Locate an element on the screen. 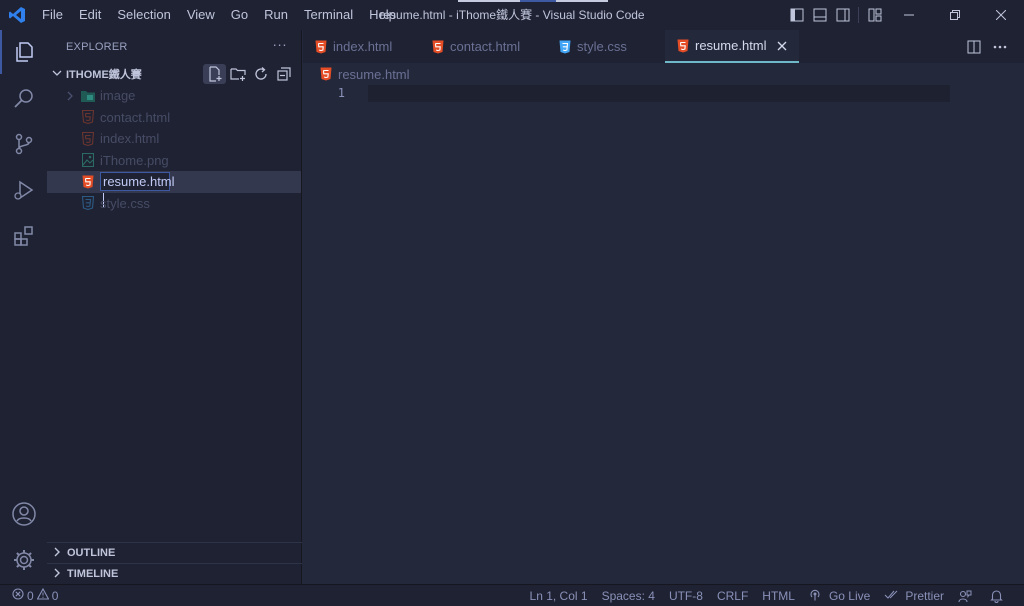 The image size is (1024, 606). menu-go: Go is located at coordinates (239, 15).